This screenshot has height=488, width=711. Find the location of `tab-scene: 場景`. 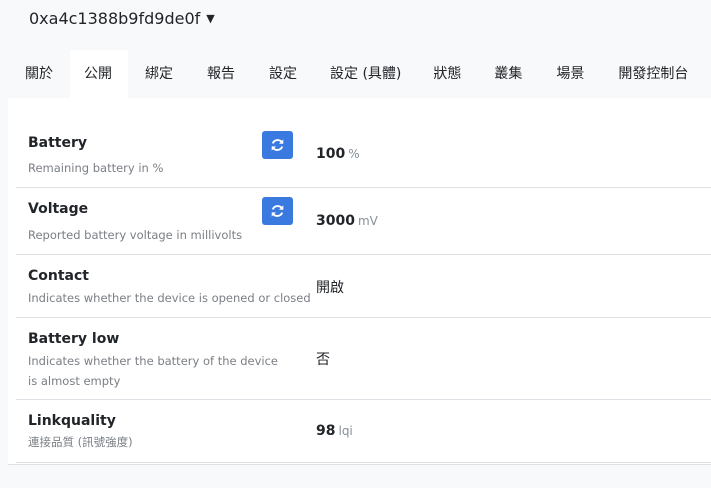

tab-scene: 場景 is located at coordinates (570, 74).